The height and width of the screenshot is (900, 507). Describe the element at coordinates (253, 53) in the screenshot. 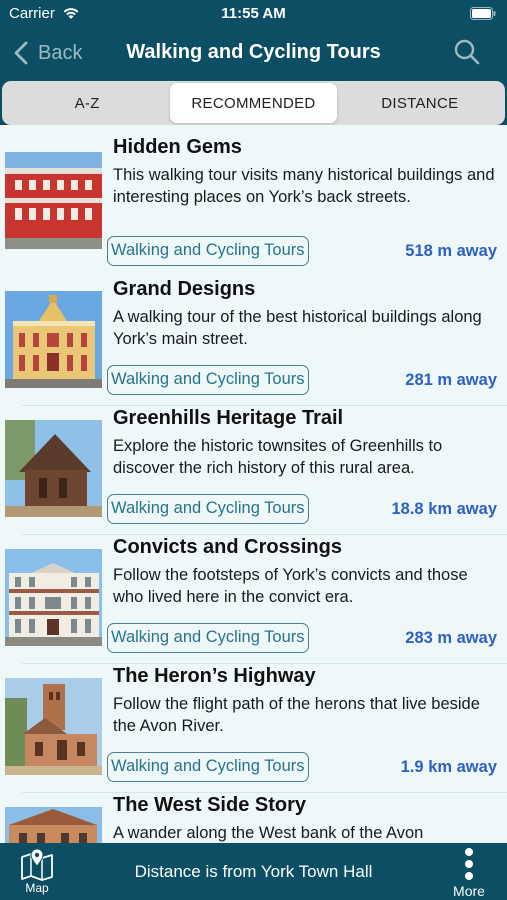

I see `nav-bar: Back Walking and Cycling Tours` at that location.